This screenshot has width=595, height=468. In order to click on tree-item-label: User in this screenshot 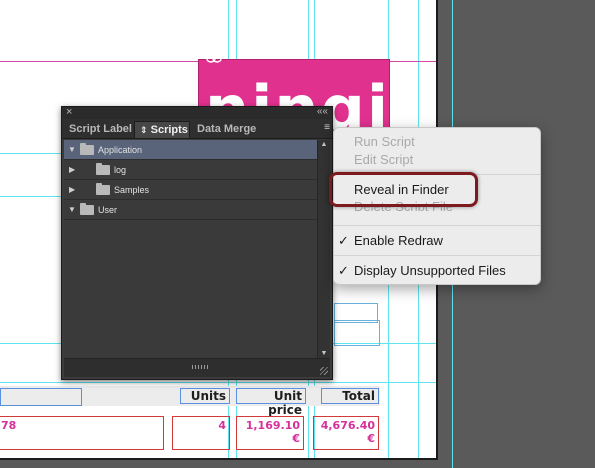, I will do `click(108, 210)`.